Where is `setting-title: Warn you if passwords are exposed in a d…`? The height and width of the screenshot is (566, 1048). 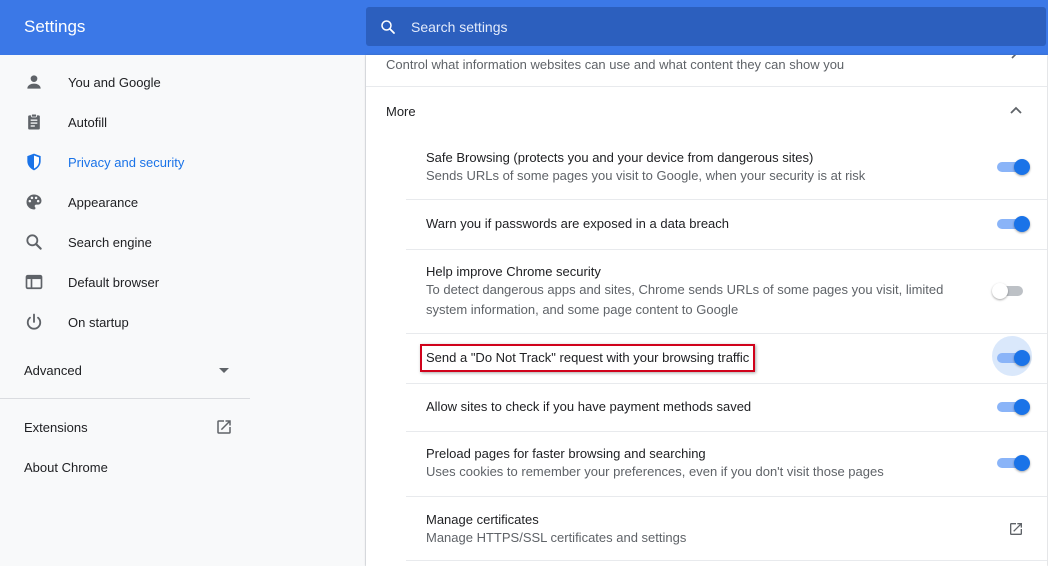 setting-title: Warn you if passwords are exposed in a d… is located at coordinates (578, 223).